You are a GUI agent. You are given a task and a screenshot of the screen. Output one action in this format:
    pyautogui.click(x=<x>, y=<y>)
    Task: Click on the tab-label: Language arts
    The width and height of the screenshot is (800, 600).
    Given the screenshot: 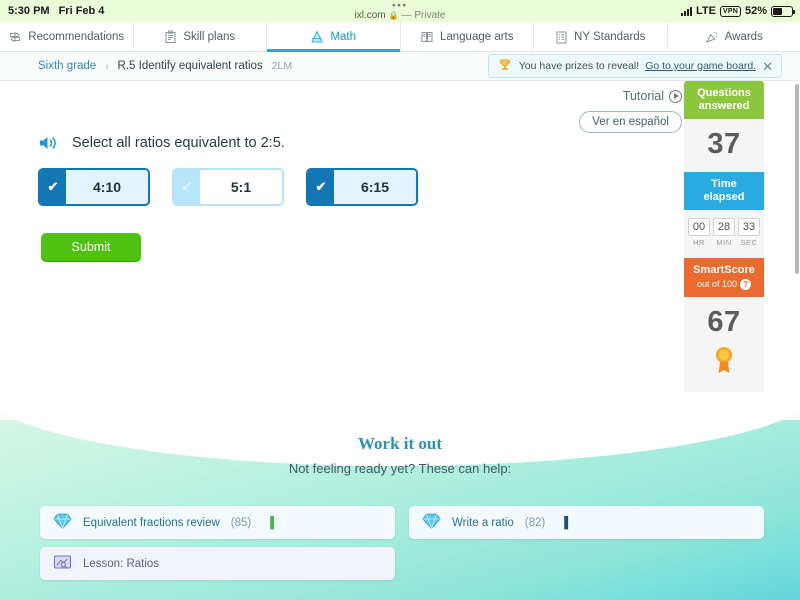 What is the action you would take?
    pyautogui.click(x=476, y=36)
    